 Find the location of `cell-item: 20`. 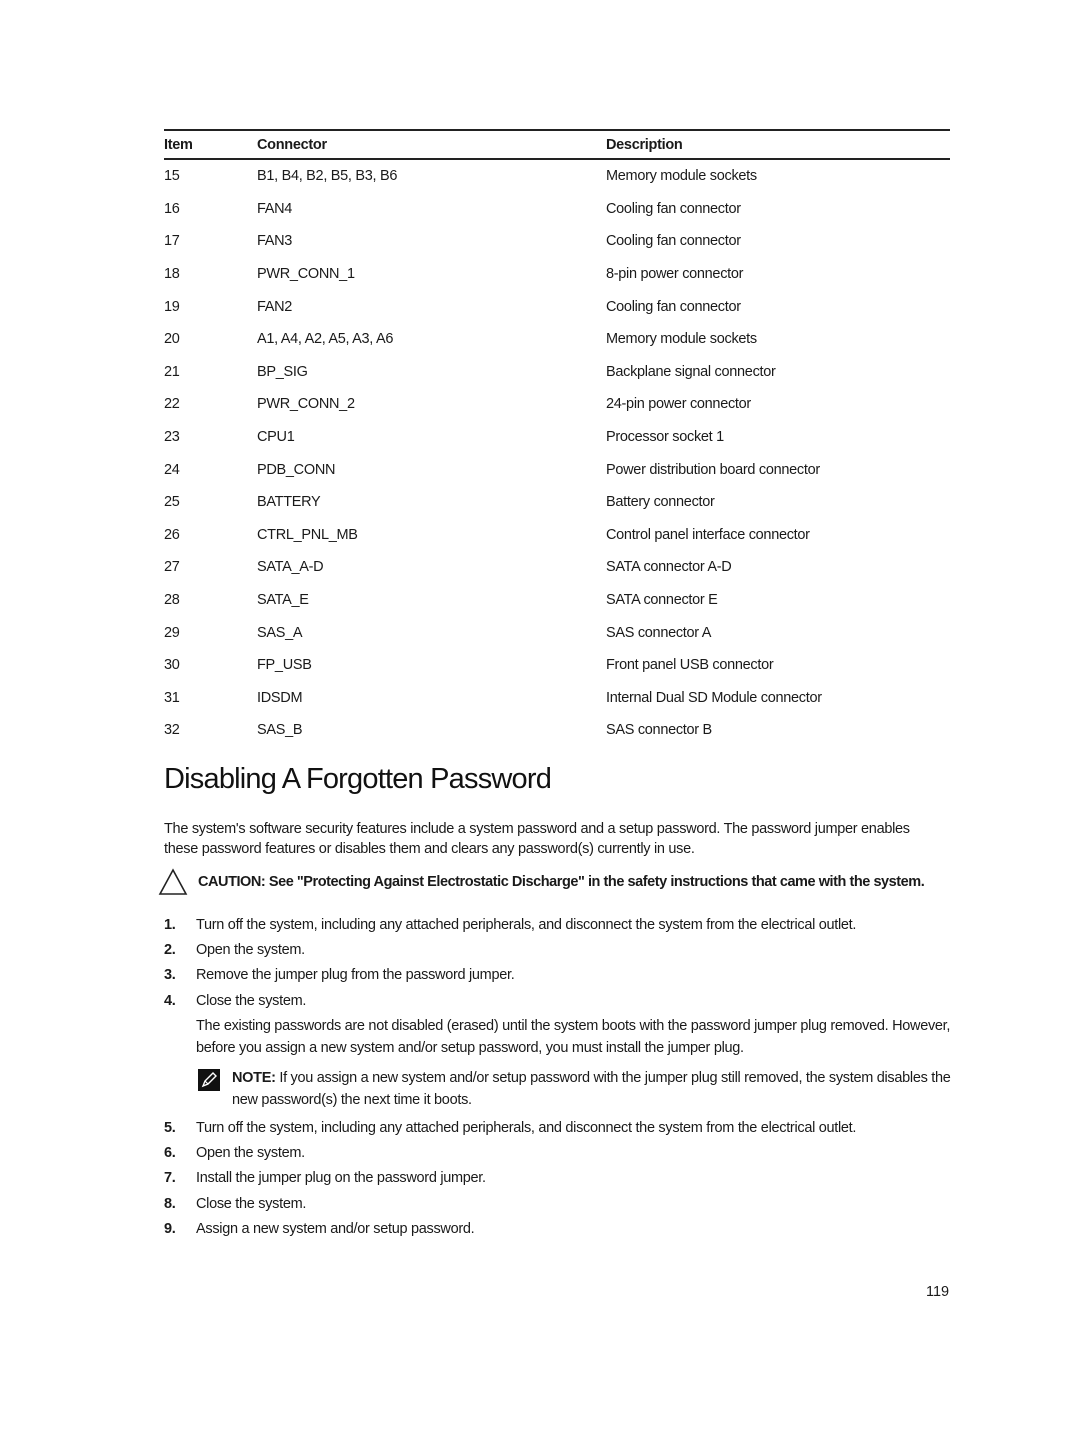

cell-item: 20 is located at coordinates (172, 339).